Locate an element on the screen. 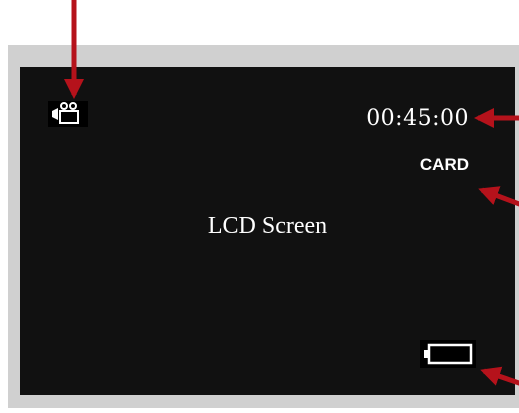  storage-media-indicator: CARD is located at coordinates (444, 164).